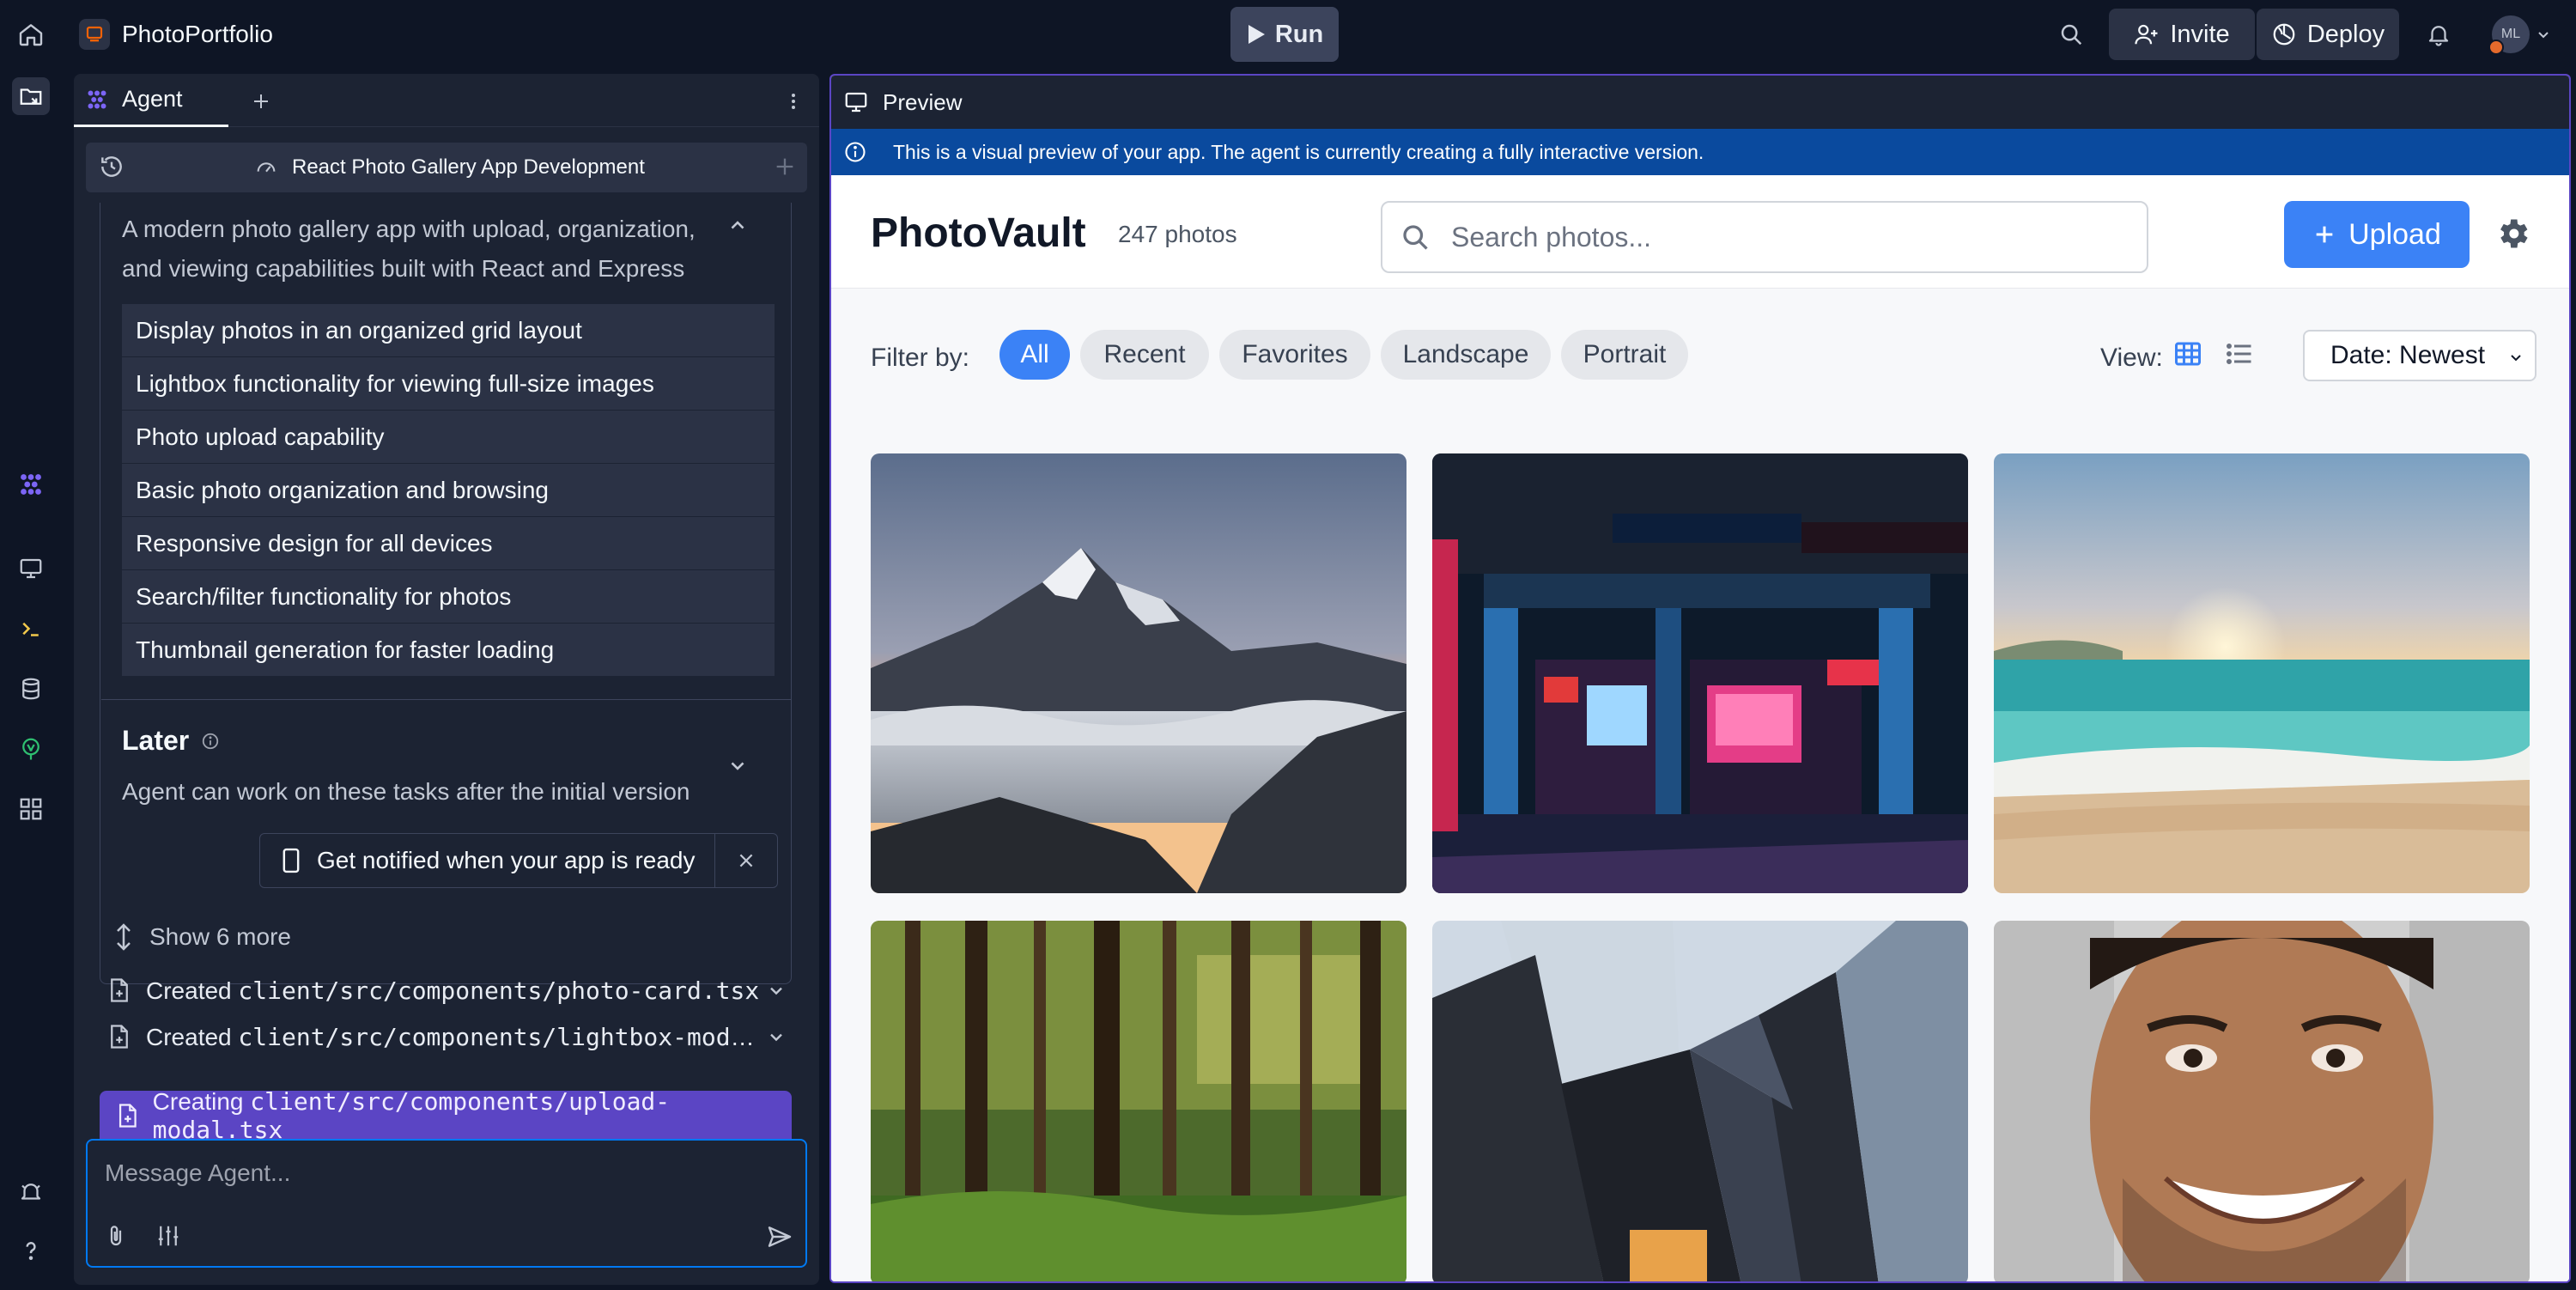 The width and height of the screenshot is (2576, 1290). I want to click on message-box, so click(446, 1203).